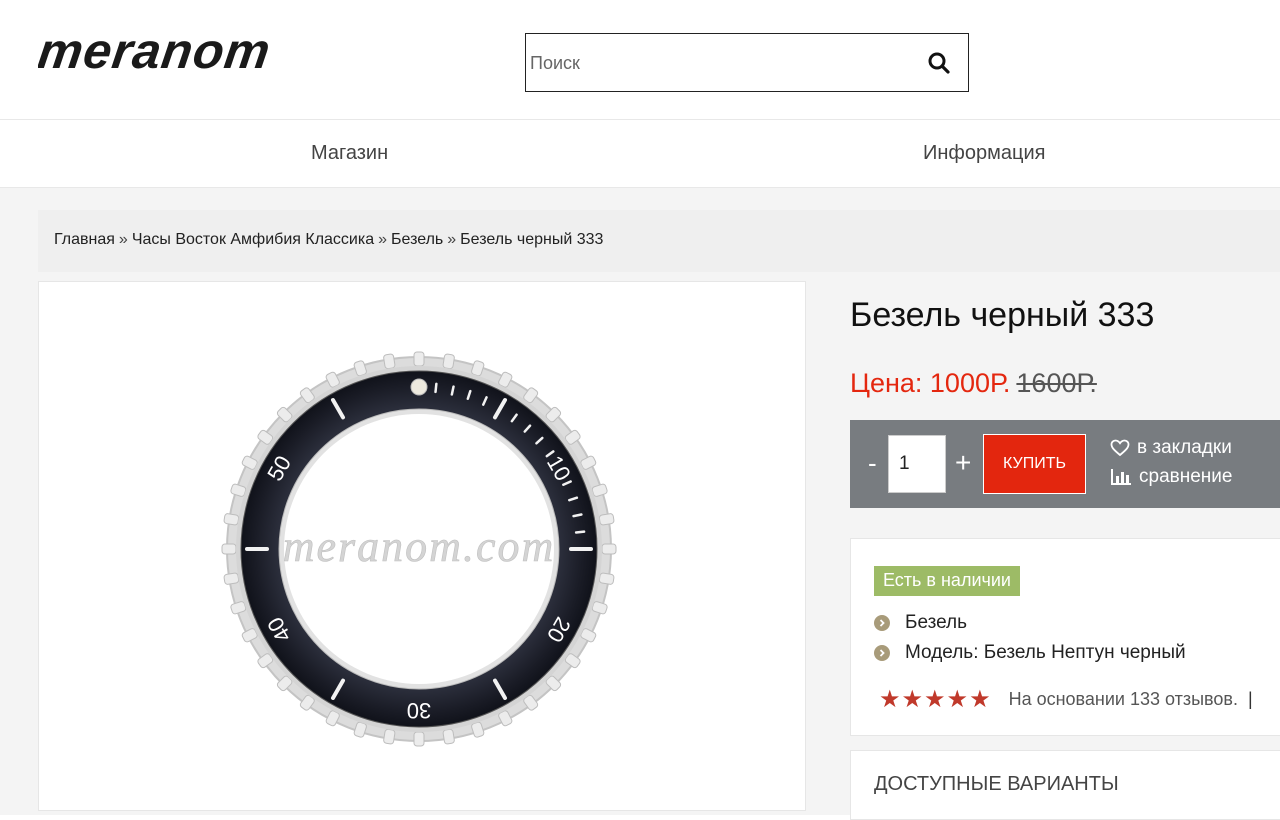 Image resolution: width=1280 pixels, height=820 pixels. I want to click on bezel-numeral: 30, so click(419, 710).